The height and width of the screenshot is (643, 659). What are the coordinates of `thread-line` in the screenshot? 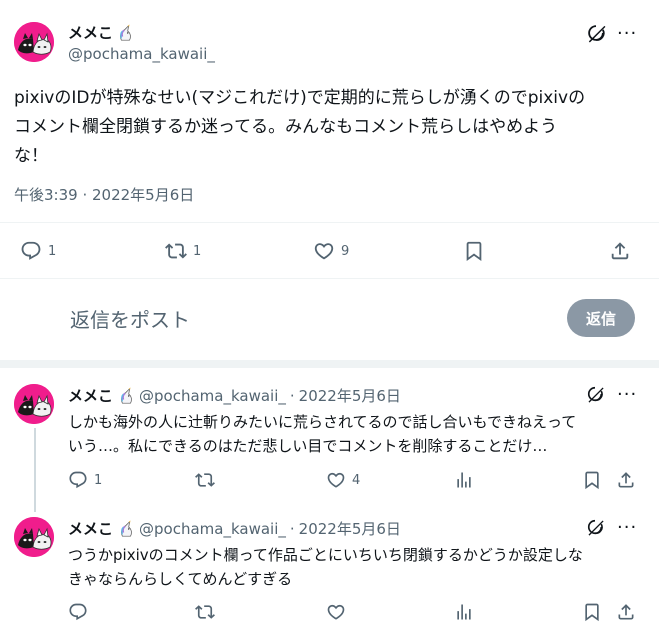 It's located at (35, 470).